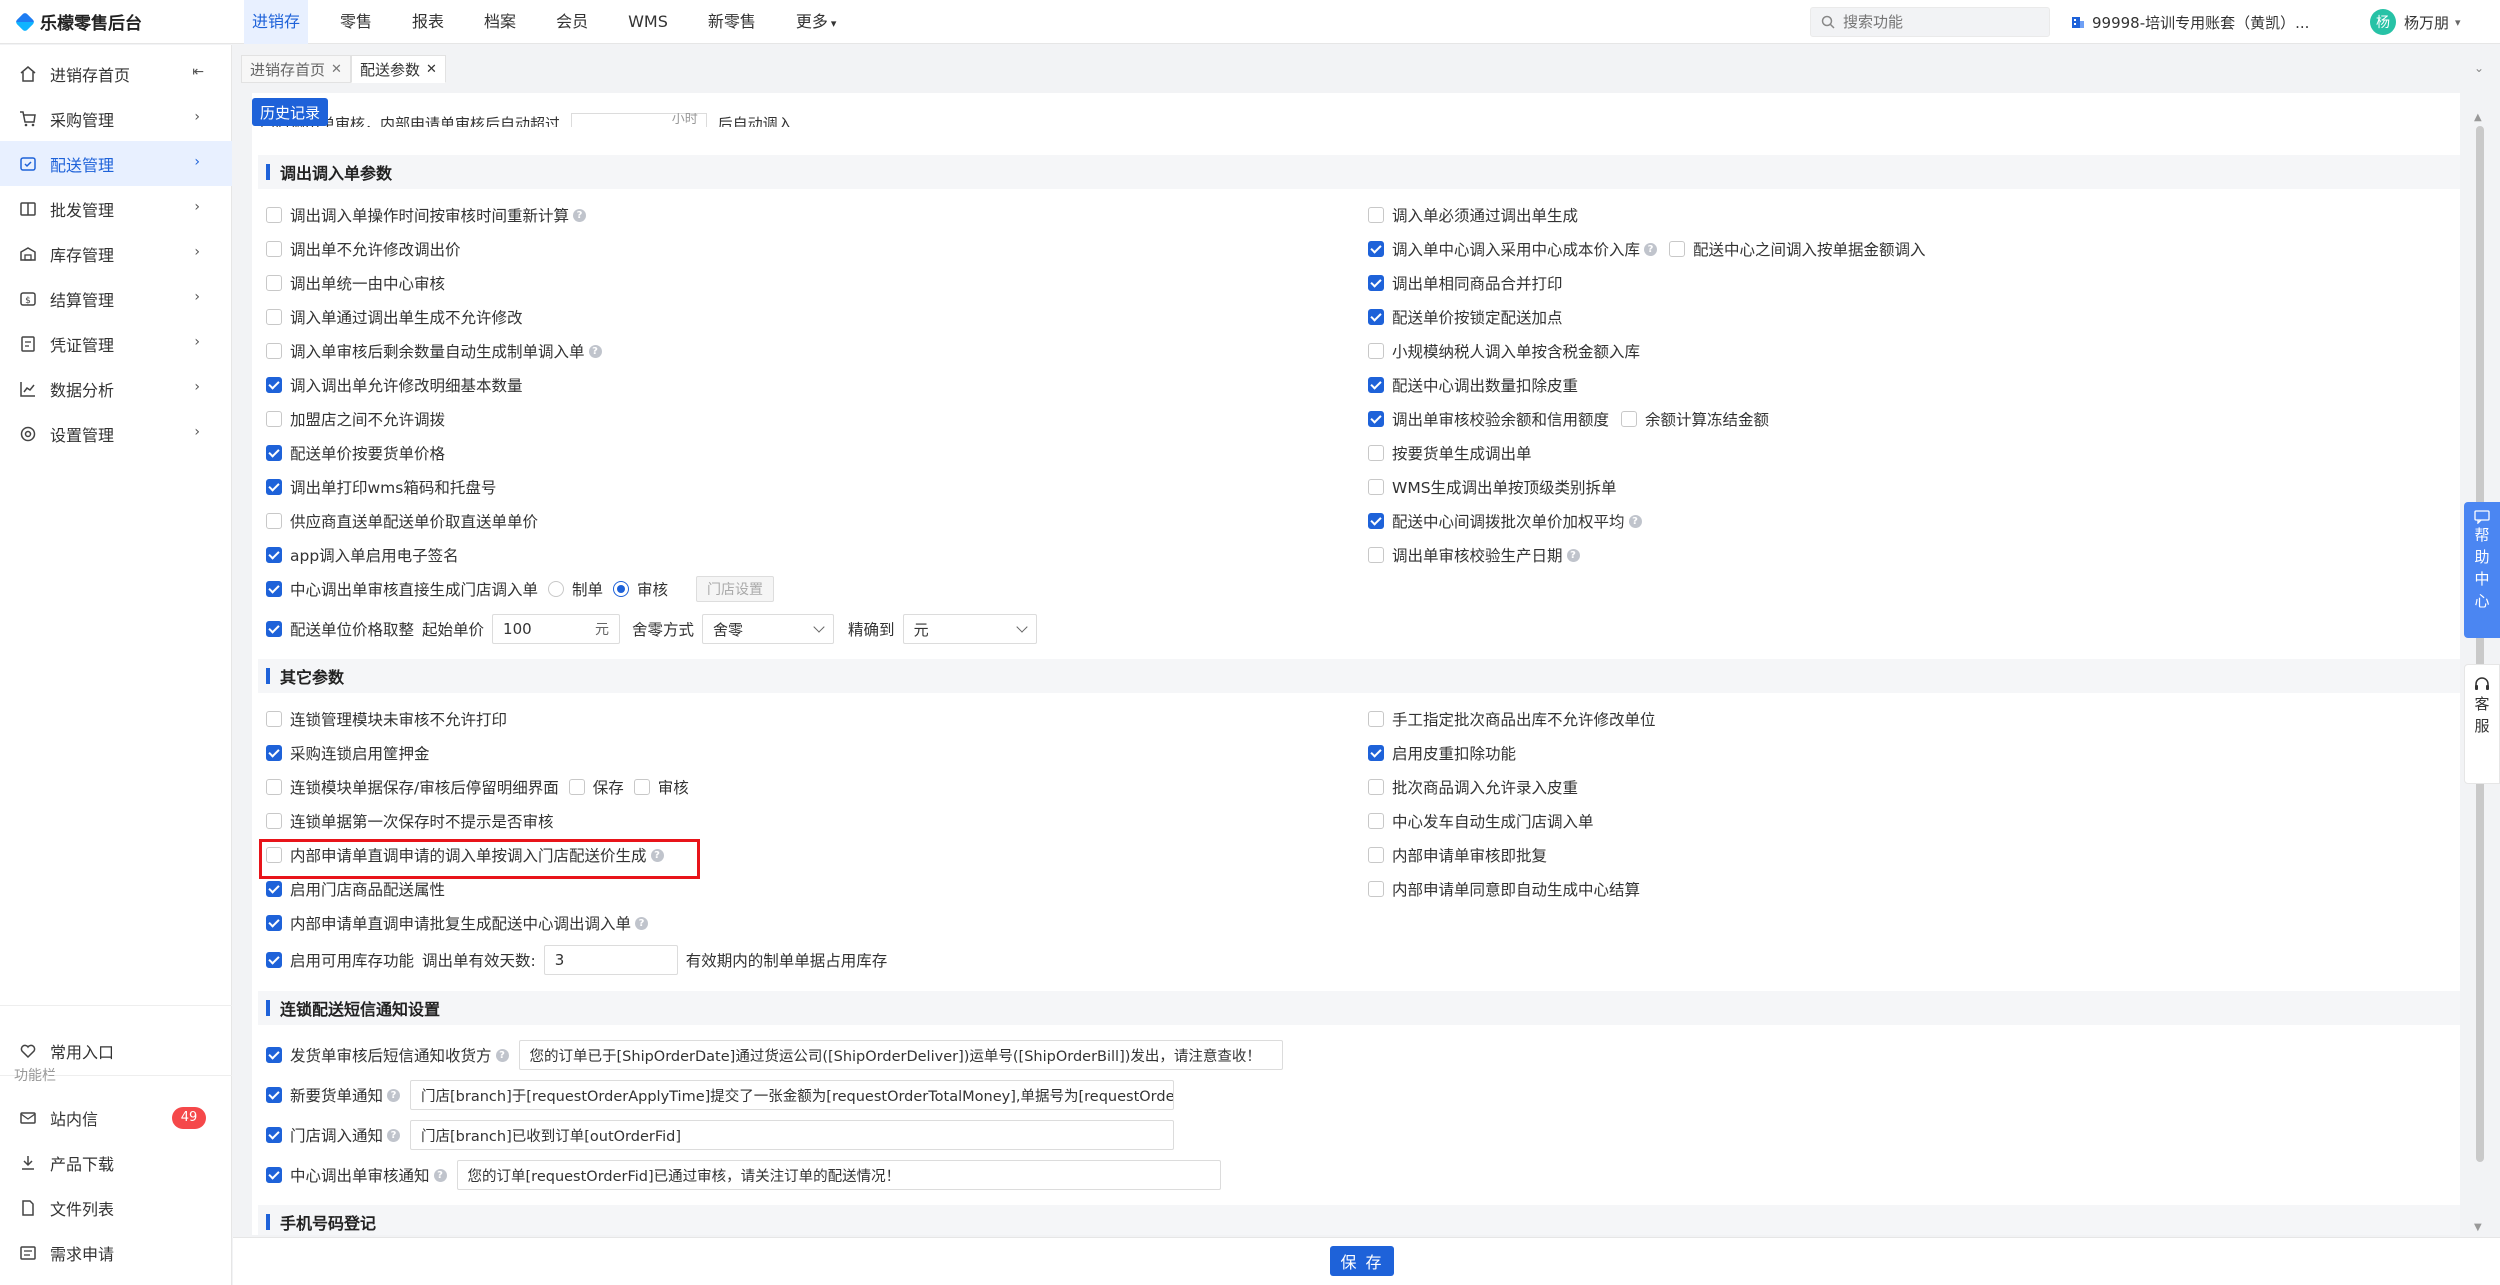 This screenshot has width=2500, height=1285. What do you see at coordinates (274, 629) in the screenshot?
I see `checkbox-price-rounding` at bounding box center [274, 629].